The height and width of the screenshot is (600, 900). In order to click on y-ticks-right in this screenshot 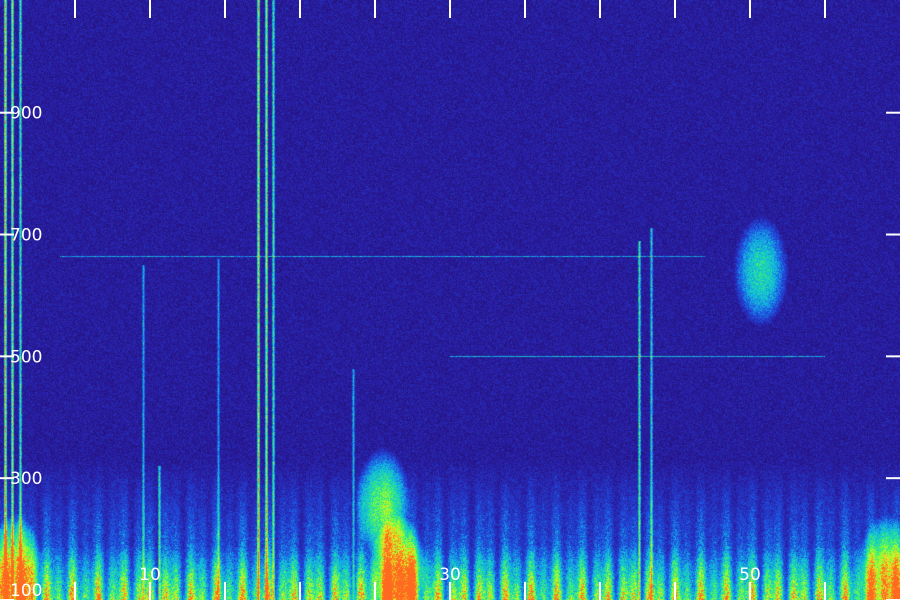, I will do `click(893, 355)`.